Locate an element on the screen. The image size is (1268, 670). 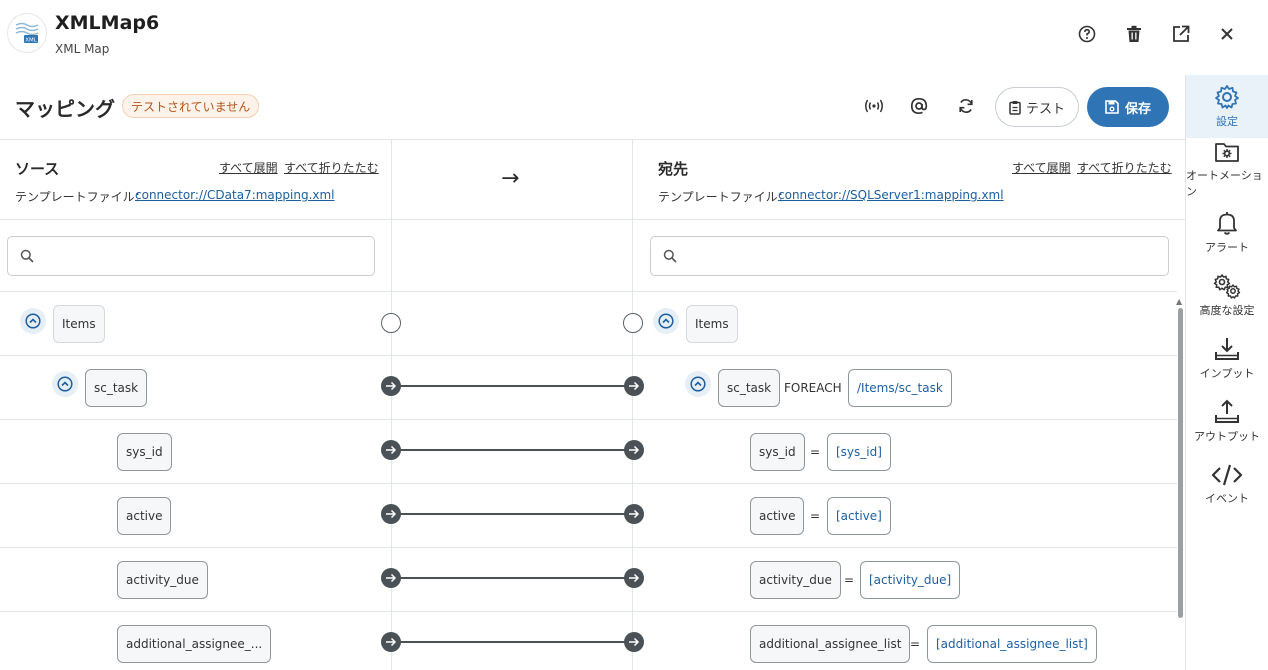
upload-icon is located at coordinates (1227, 411).